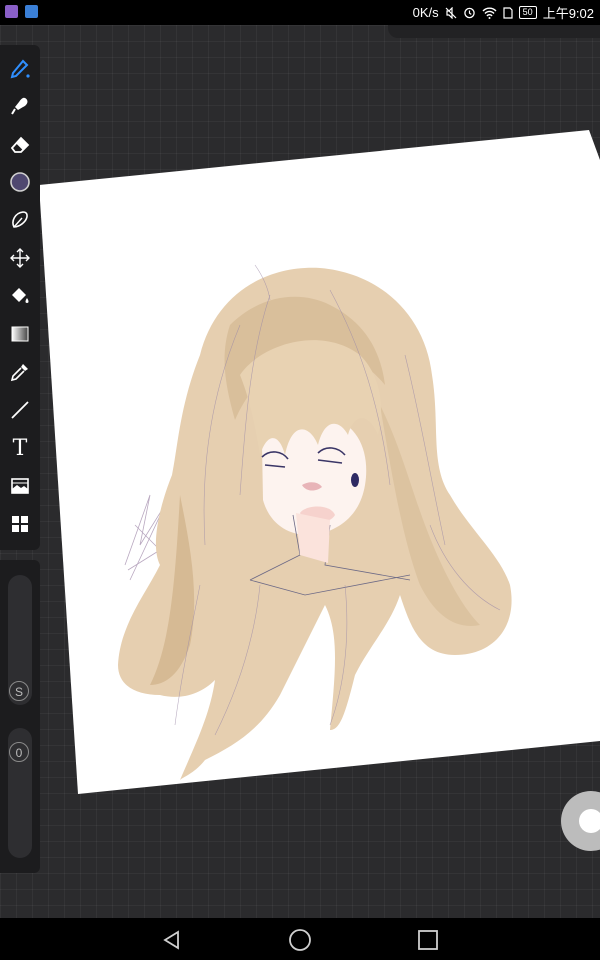 Image resolution: width=600 pixels, height=960 pixels. What do you see at coordinates (425, 12) in the screenshot?
I see `network-speed: 0K/s` at bounding box center [425, 12].